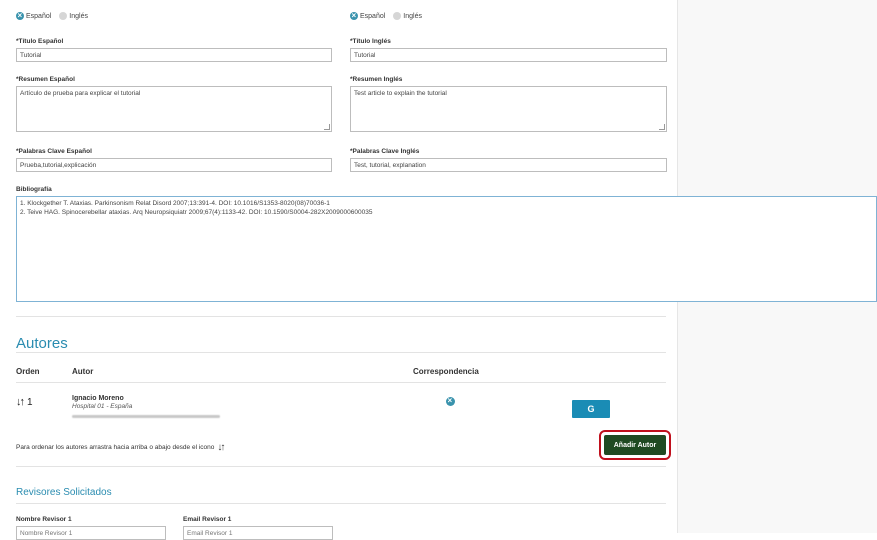 Image resolution: width=877 pixels, height=540 pixels. Describe the element at coordinates (91, 533) in the screenshot. I see `revisor-nombre-input` at that location.